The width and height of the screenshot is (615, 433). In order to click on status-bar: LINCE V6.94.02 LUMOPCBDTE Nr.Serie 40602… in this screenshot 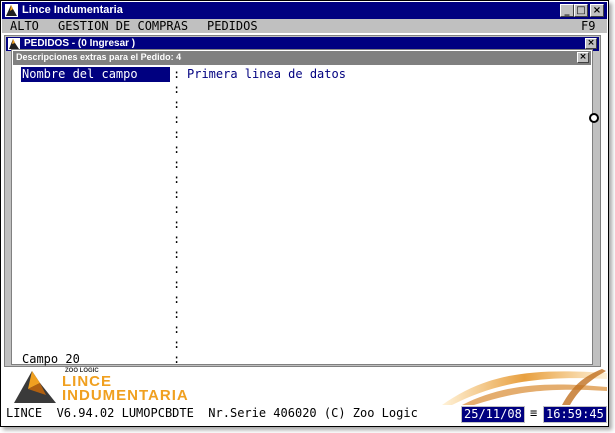, I will do `click(304, 414)`.